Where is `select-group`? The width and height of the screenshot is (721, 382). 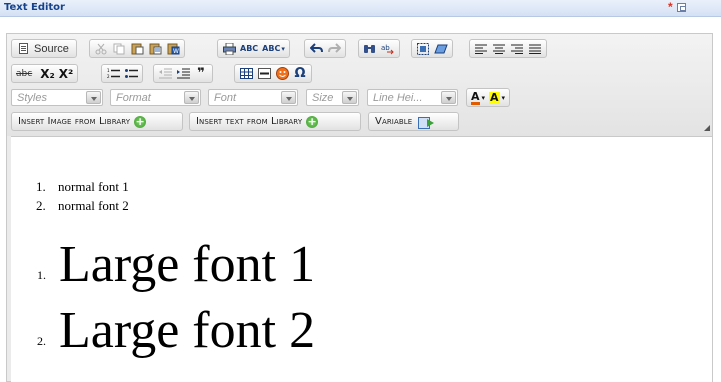 select-group is located at coordinates (432, 48).